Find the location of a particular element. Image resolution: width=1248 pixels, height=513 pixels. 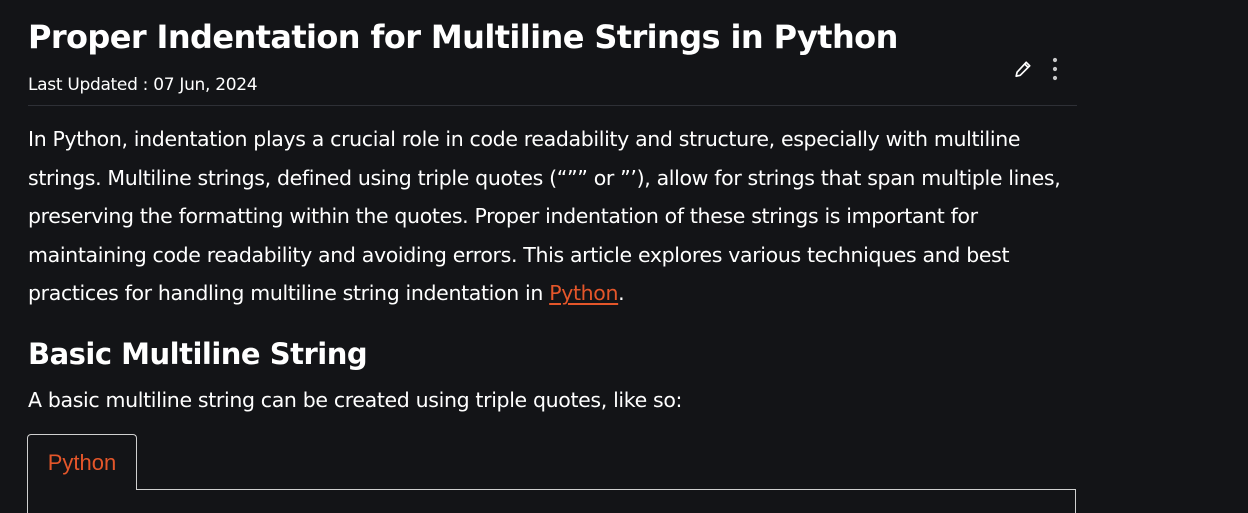

edit-button is located at coordinates (1023, 69).